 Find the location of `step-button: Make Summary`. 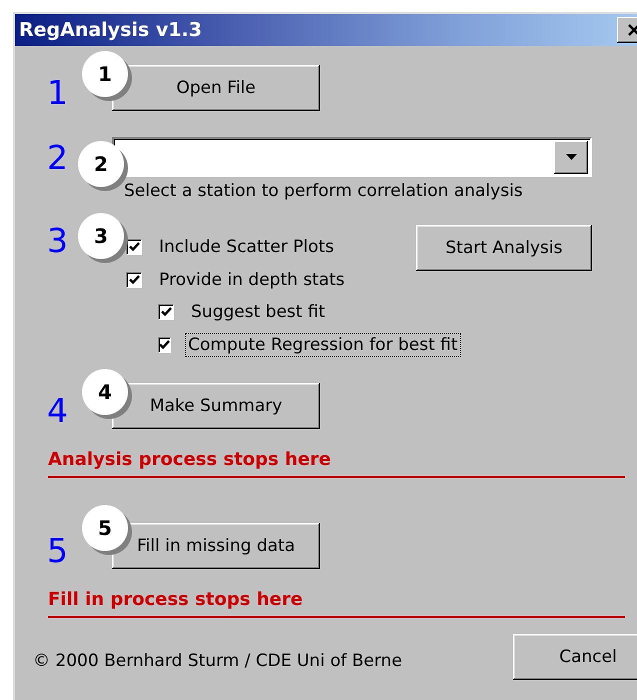

step-button: Make Summary is located at coordinates (216, 406).